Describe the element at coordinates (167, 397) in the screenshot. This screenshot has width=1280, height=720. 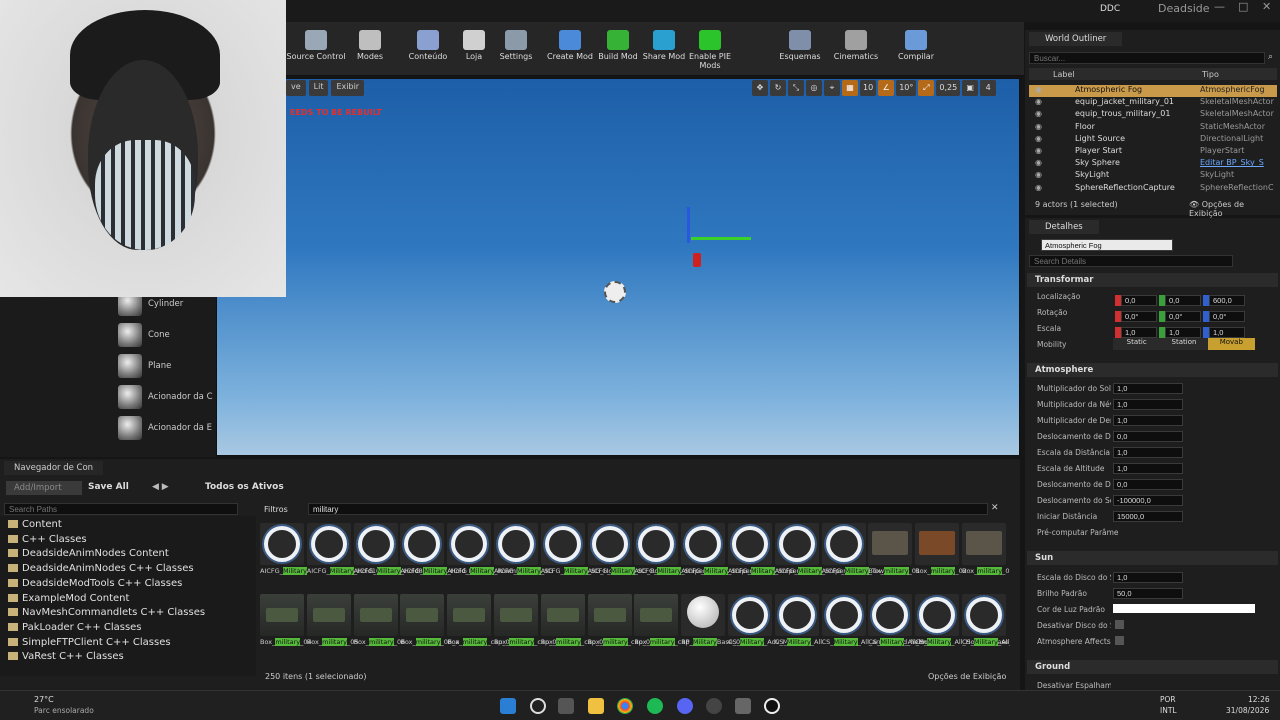
I see `shape-item: Acionador da C` at that location.